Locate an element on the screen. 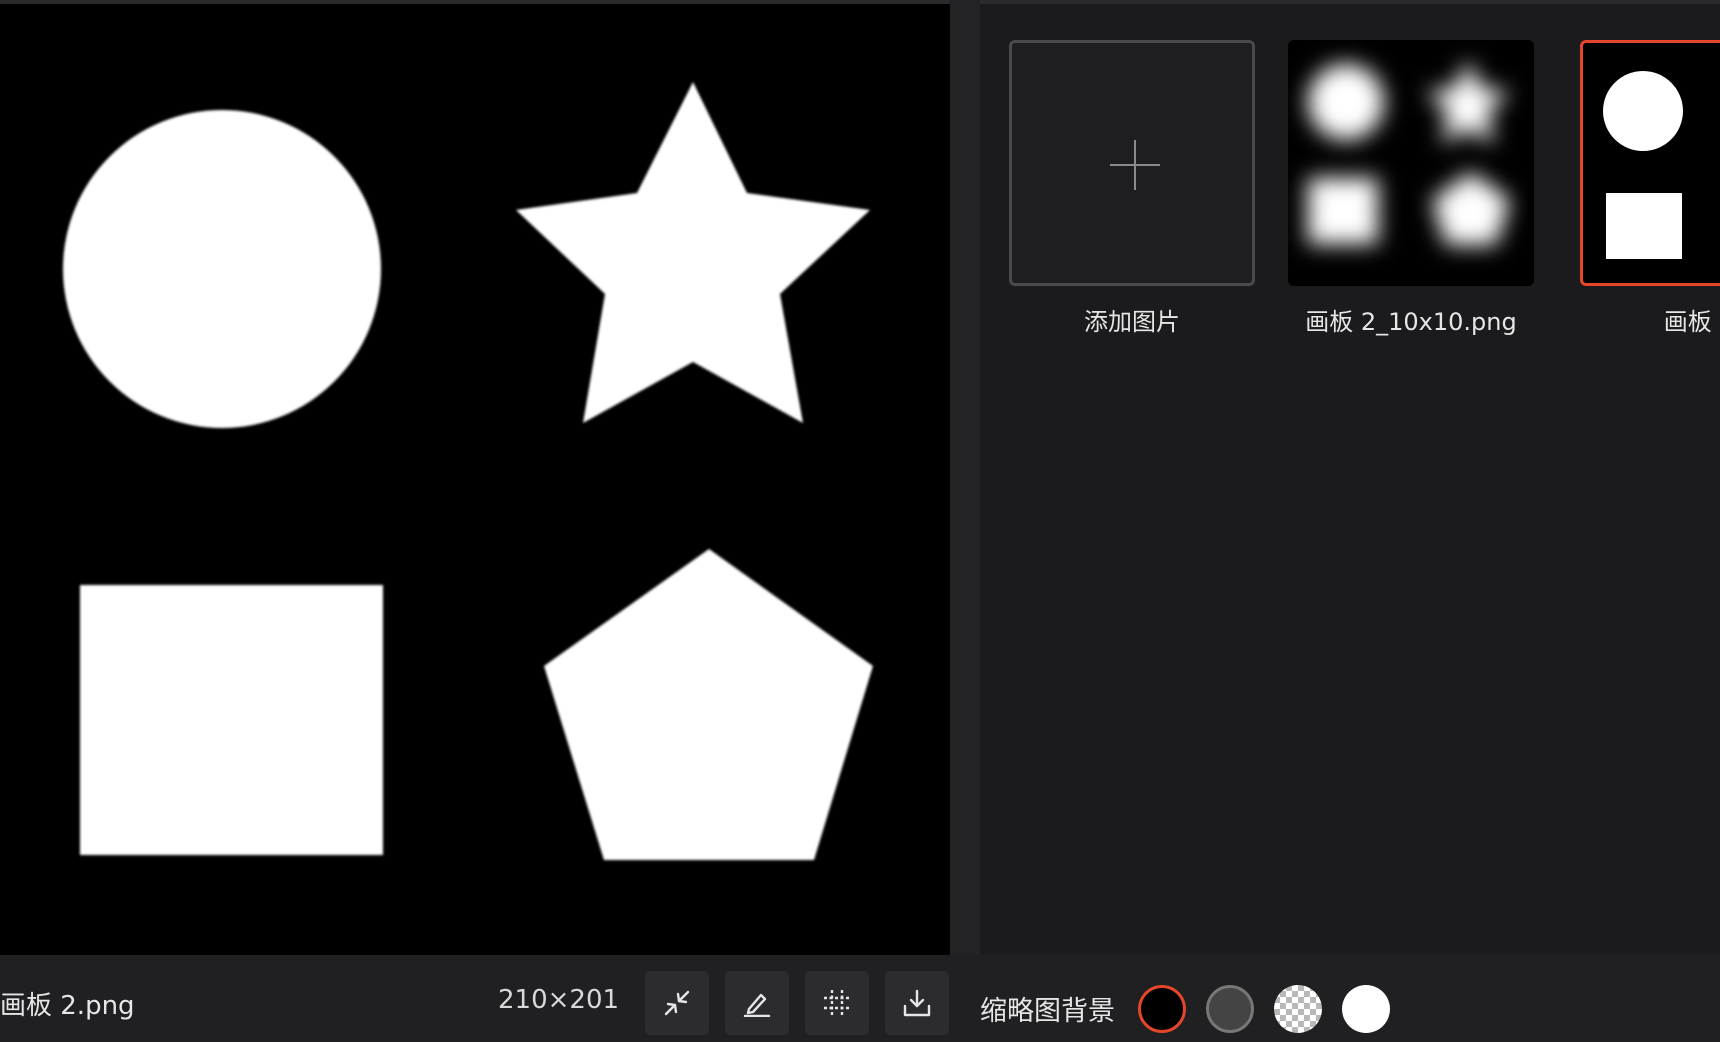 Image resolution: width=1720 pixels, height=1042 pixels. thumbnail-background-label: 缩略图背景 is located at coordinates (1047, 1011).